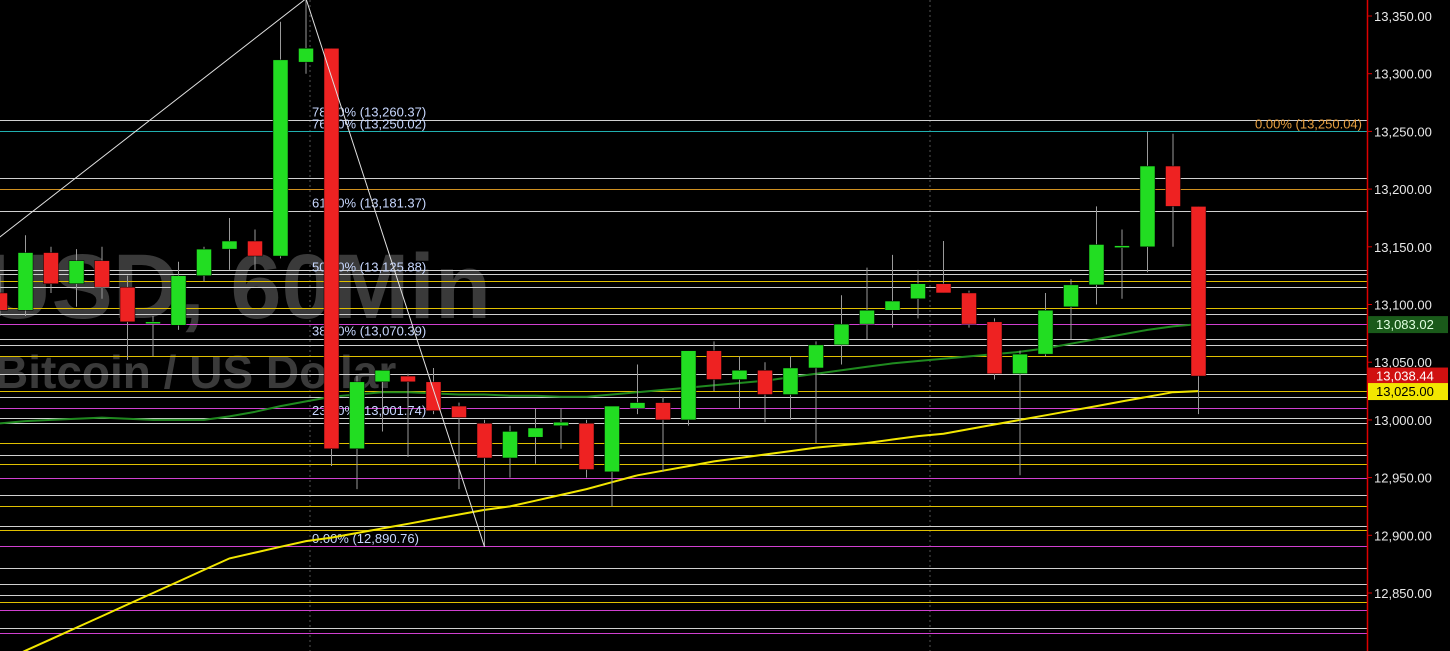 This screenshot has width=1450, height=651. What do you see at coordinates (1403, 535) in the screenshot?
I see `y-axis-label: 12,900.00` at bounding box center [1403, 535].